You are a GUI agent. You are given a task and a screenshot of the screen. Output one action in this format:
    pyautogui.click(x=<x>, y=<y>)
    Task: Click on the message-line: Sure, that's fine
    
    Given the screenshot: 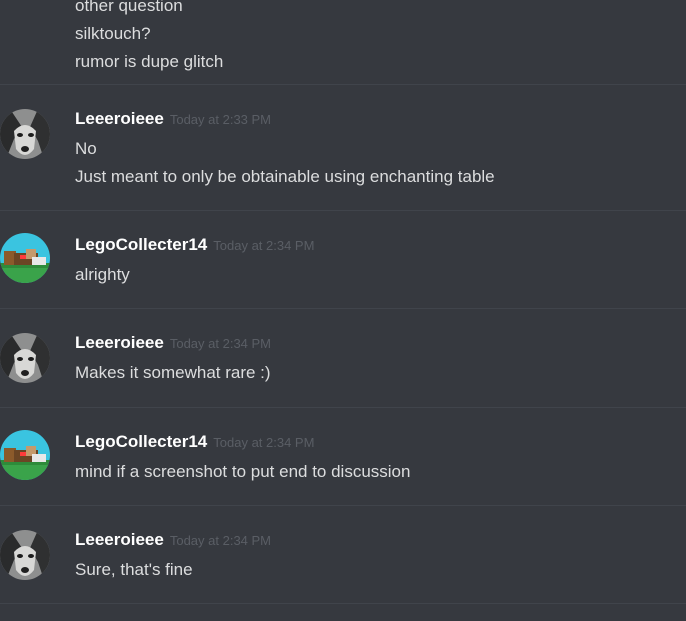 What is the action you would take?
    pyautogui.click(x=134, y=569)
    